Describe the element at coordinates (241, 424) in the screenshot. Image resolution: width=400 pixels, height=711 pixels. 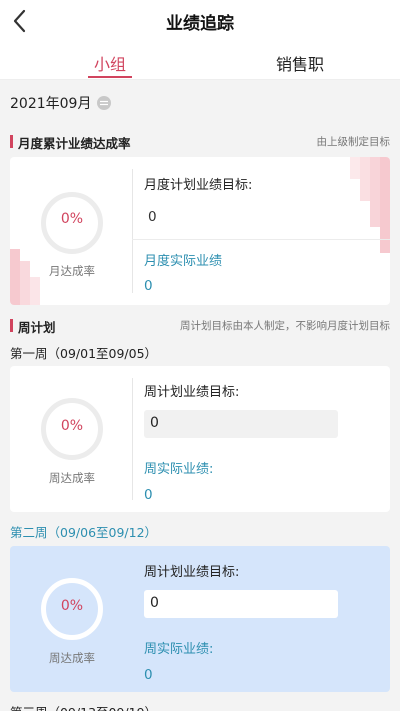
I see `week-1-target-input: 0` at that location.